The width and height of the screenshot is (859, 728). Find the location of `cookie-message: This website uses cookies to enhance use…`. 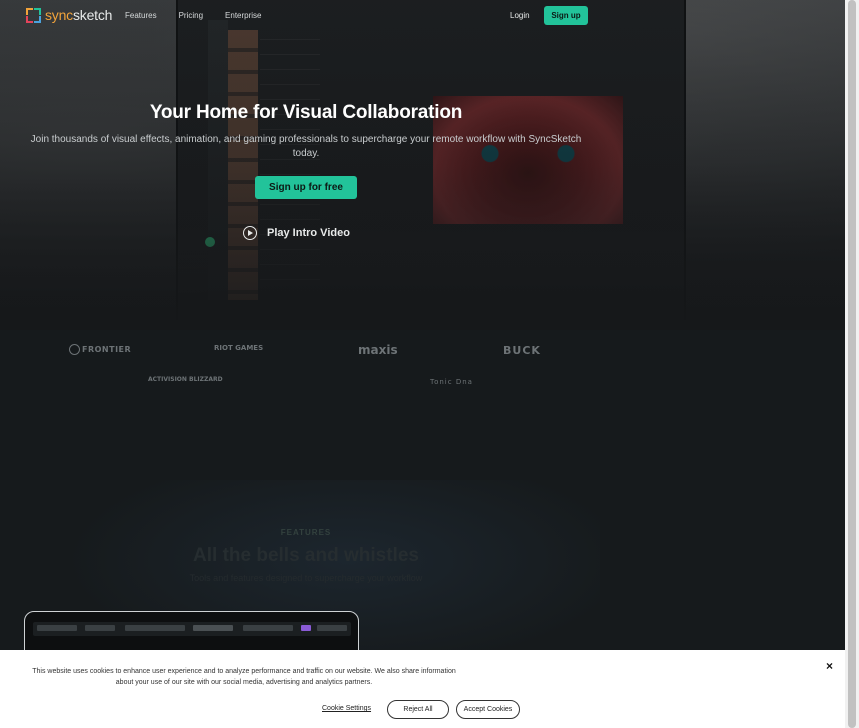

cookie-message: This website uses cookies to enhance use… is located at coordinates (244, 677).